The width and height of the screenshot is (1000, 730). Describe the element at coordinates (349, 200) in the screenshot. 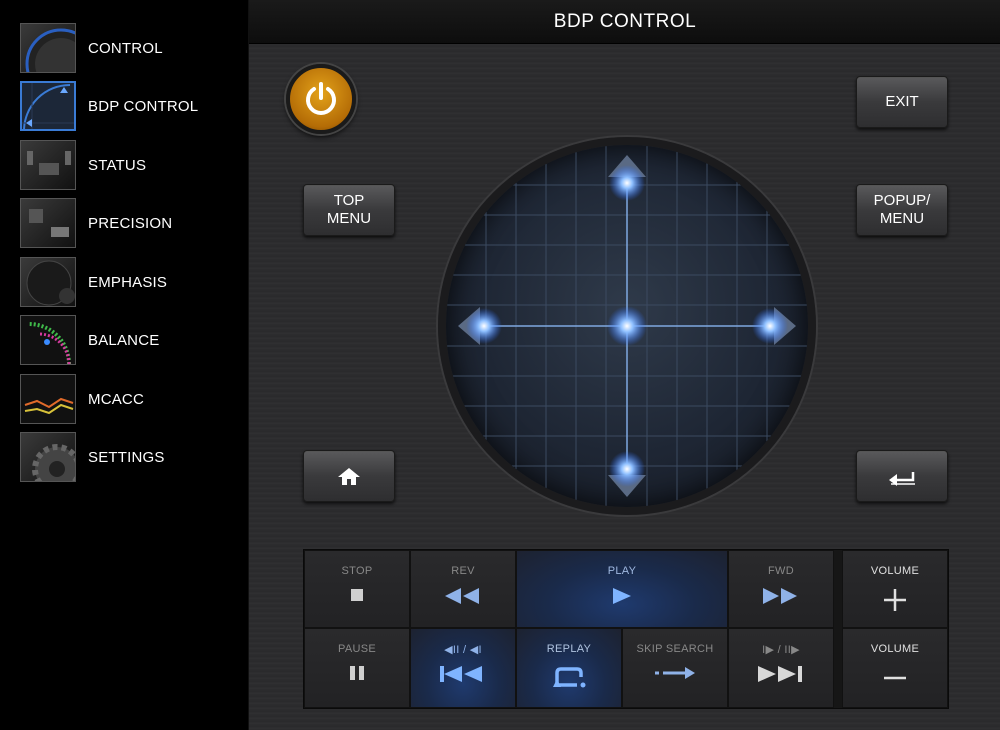

I see `top-menu-label-line1: TOP` at that location.